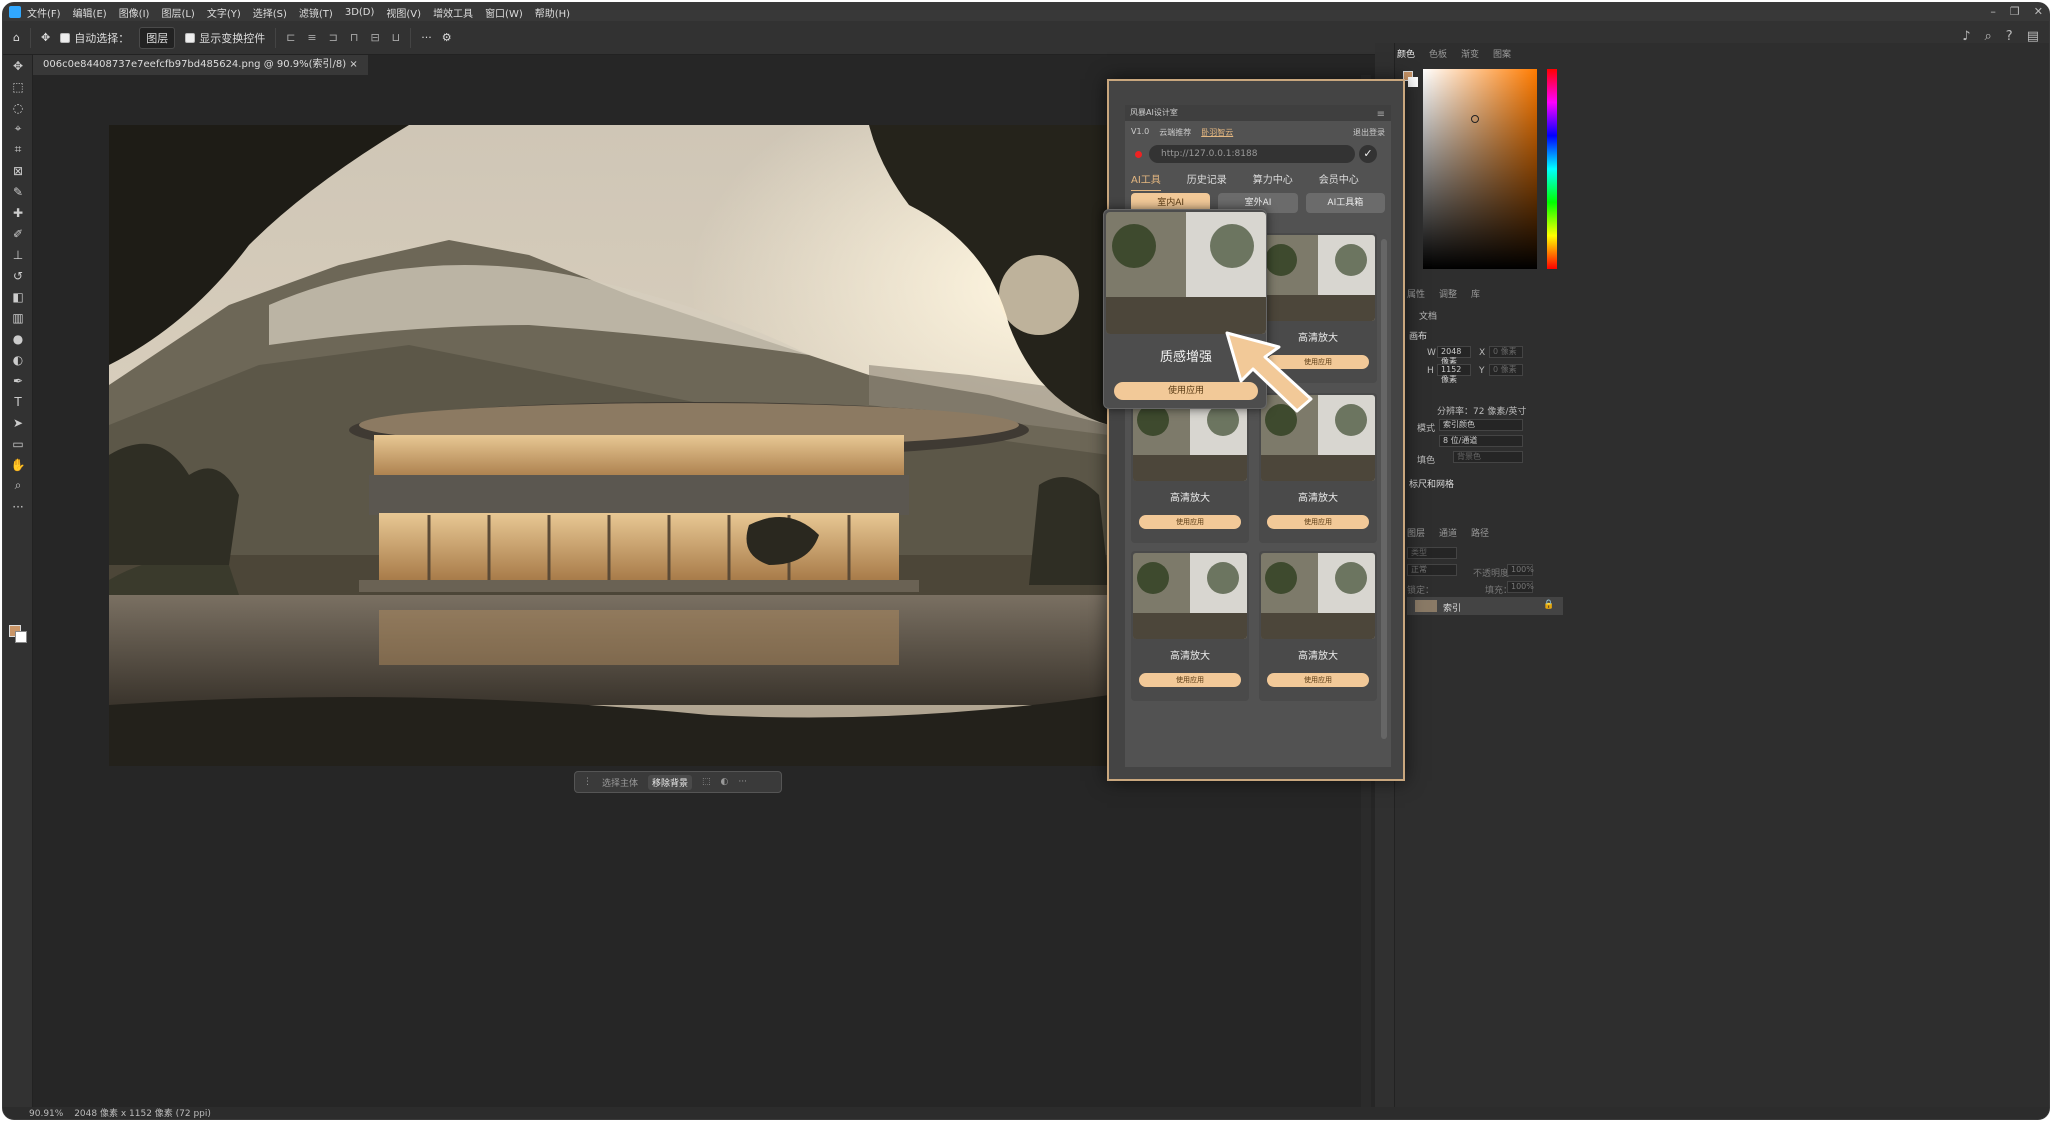 The height and width of the screenshot is (1122, 2052). I want to click on menu-filter: 滤镜(T), so click(316, 12).